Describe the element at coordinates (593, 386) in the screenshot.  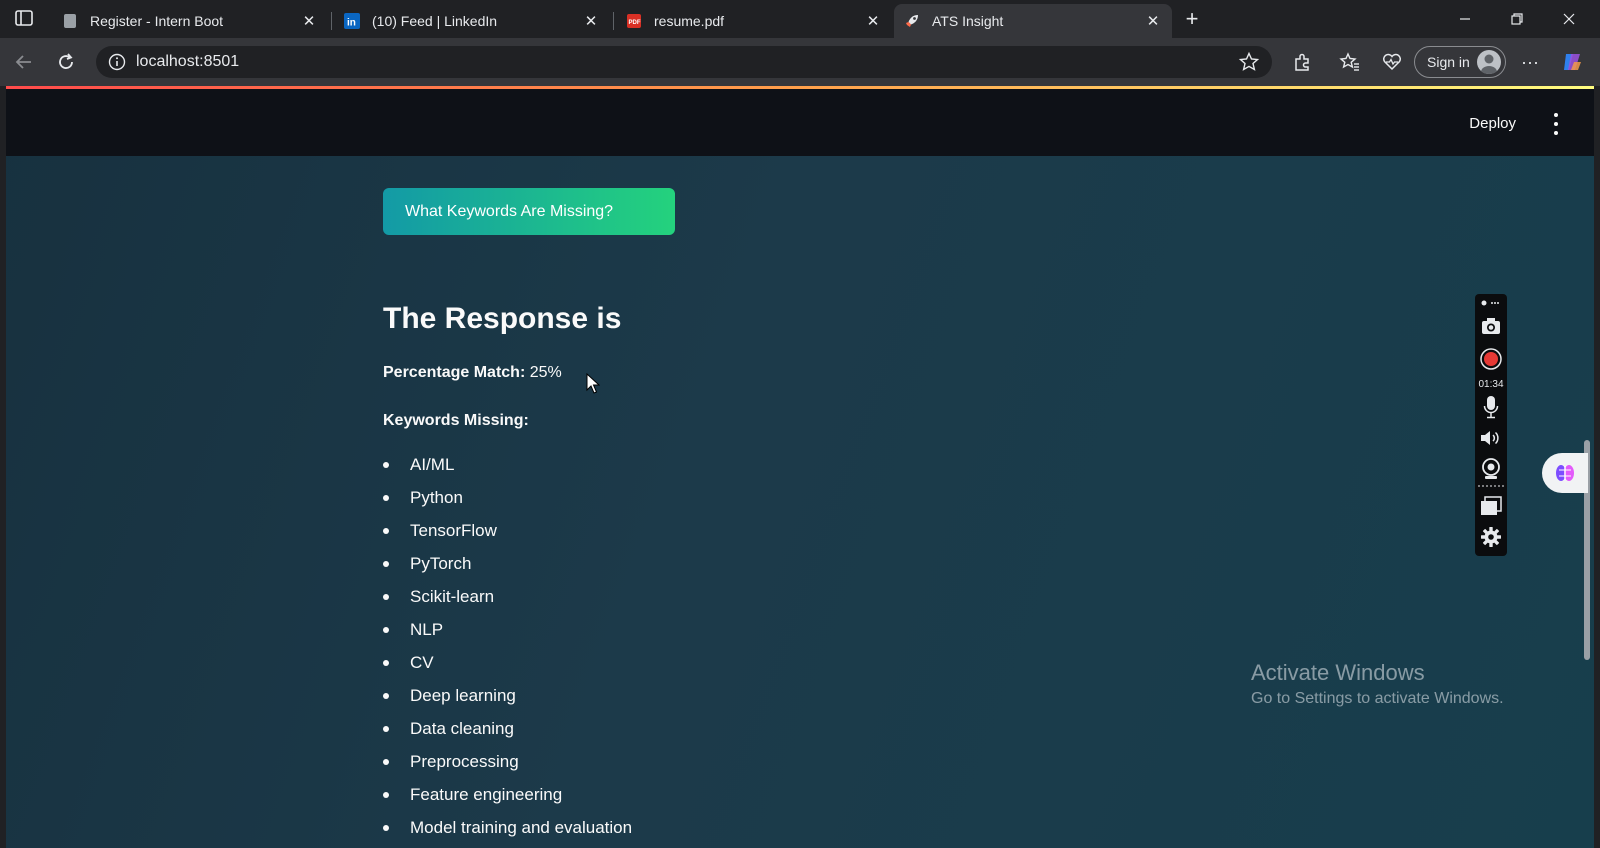
I see `mouse-cursor-icon` at that location.